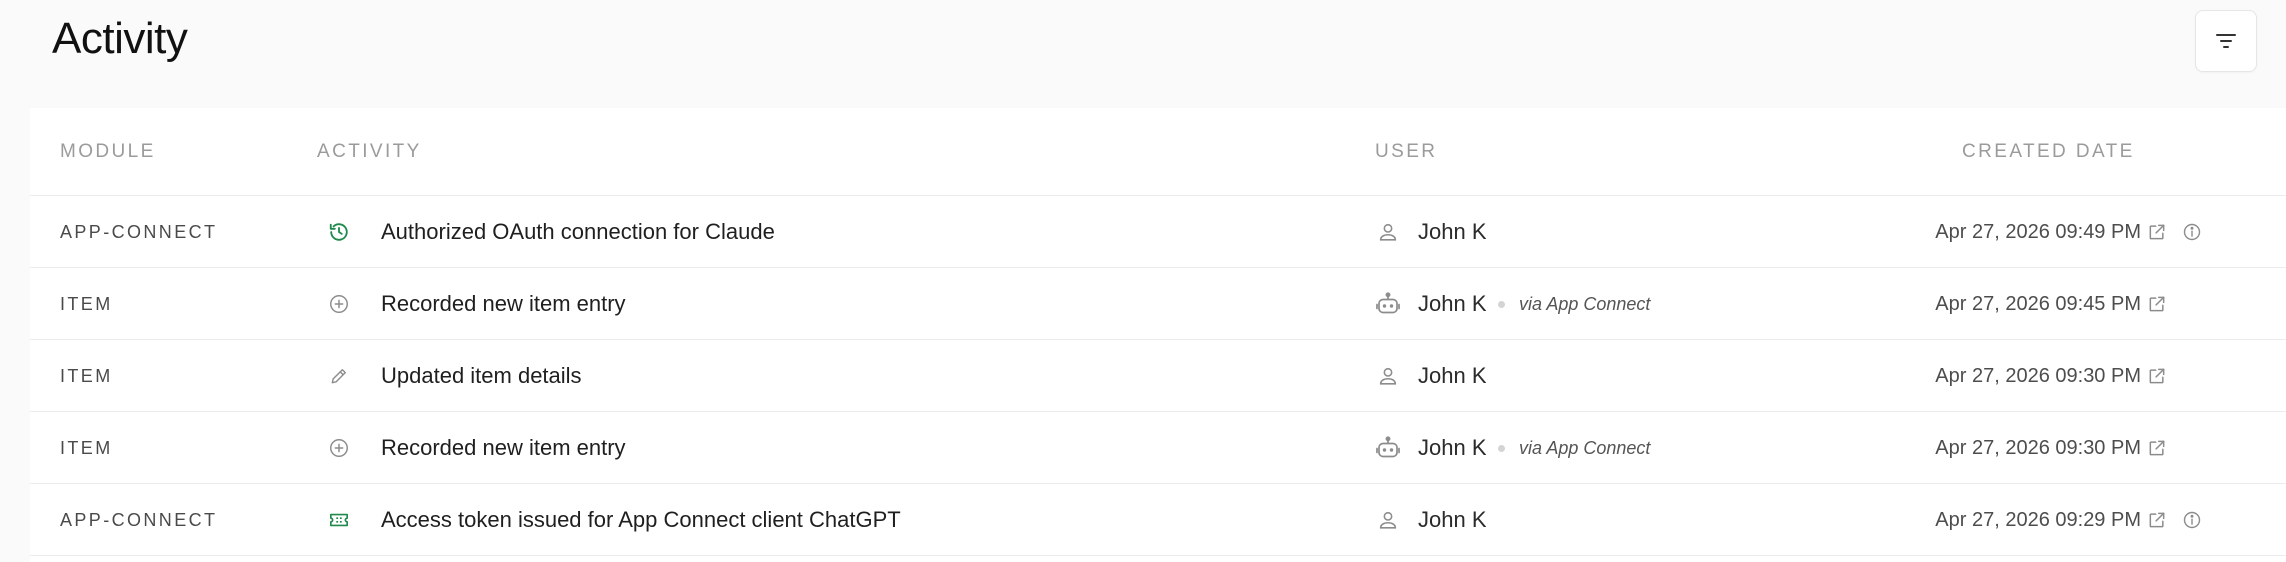  Describe the element at coordinates (339, 232) in the screenshot. I see `history-icon` at that location.